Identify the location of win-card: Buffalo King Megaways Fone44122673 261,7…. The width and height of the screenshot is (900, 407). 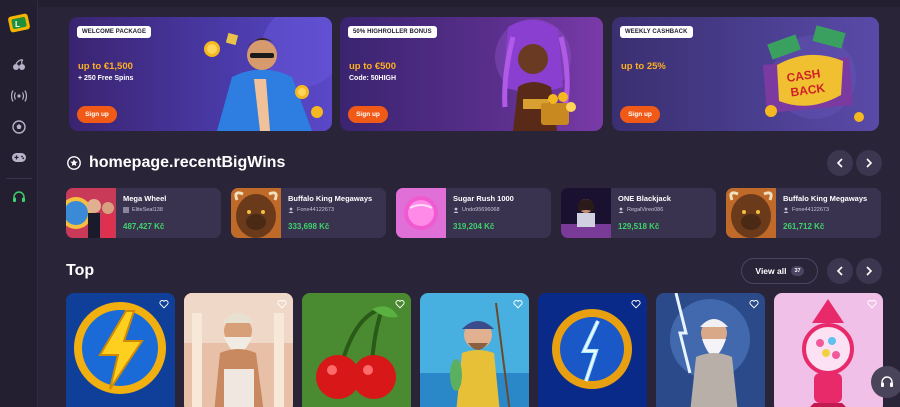
(803, 213).